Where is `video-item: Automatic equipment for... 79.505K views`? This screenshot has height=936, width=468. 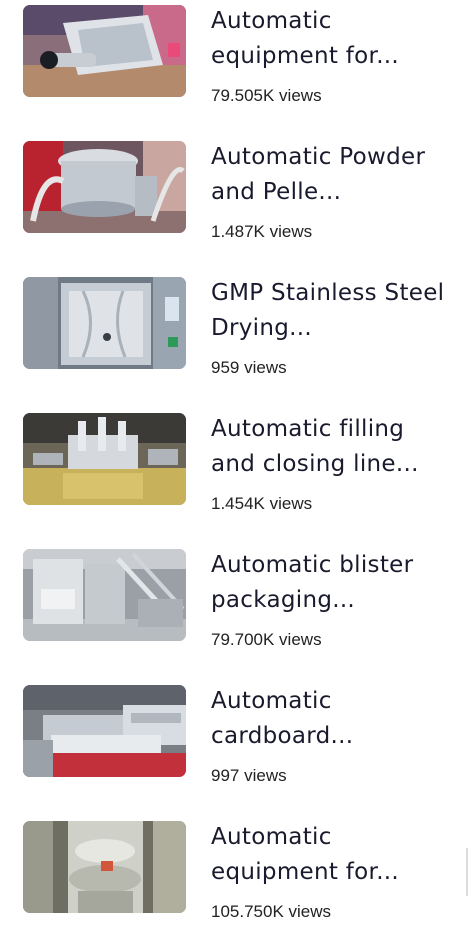
video-item: Automatic equipment for... 79.505K views is located at coordinates (234, 60).